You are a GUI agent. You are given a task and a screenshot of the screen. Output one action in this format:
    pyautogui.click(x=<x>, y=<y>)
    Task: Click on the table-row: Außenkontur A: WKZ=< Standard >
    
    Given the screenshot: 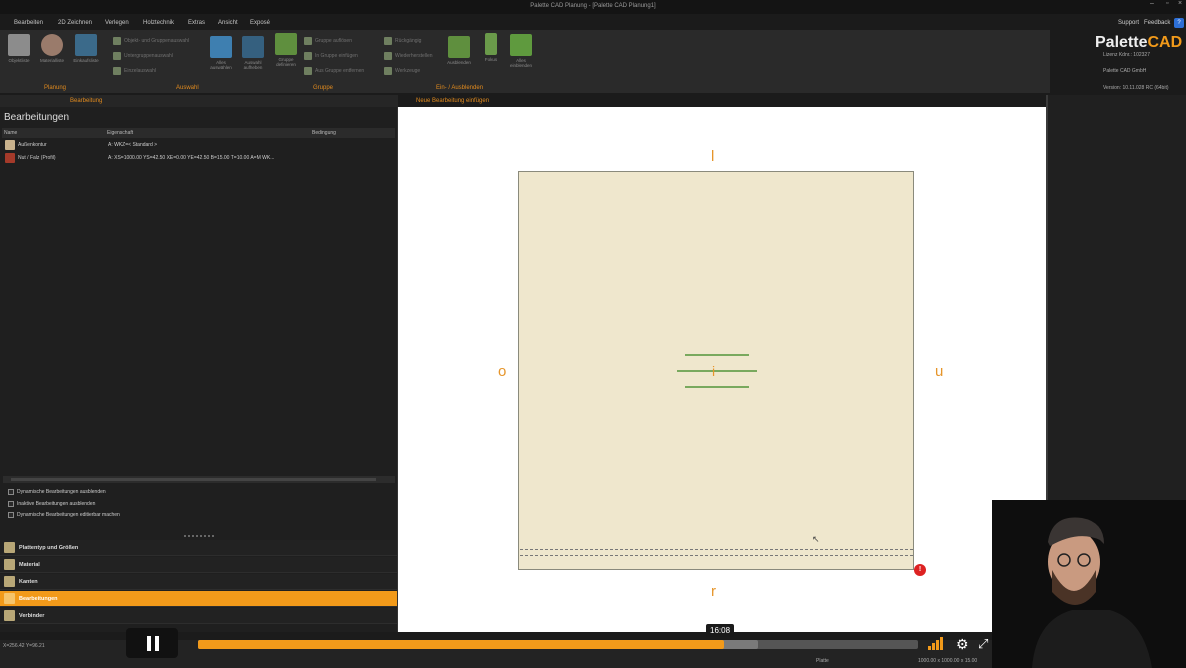 What is the action you would take?
    pyautogui.click(x=198, y=146)
    